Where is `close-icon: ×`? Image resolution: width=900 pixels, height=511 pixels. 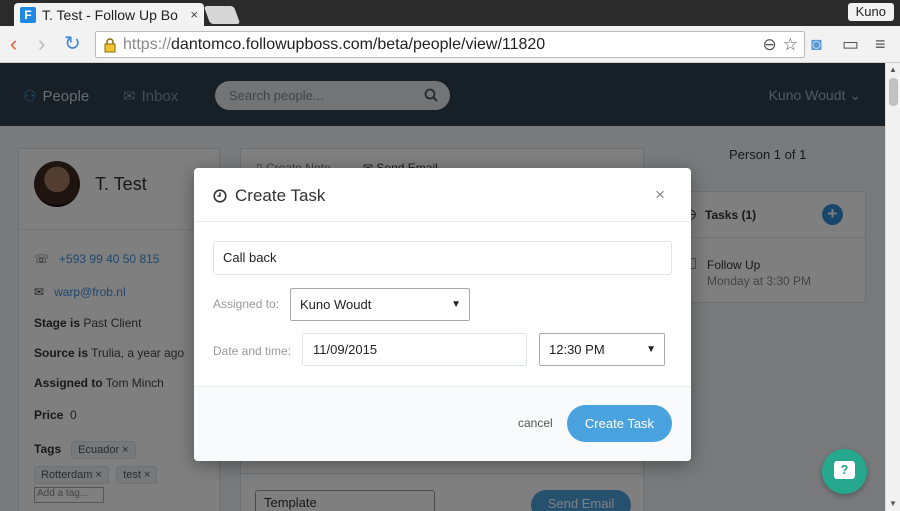
close-icon: × is located at coordinates (660, 195).